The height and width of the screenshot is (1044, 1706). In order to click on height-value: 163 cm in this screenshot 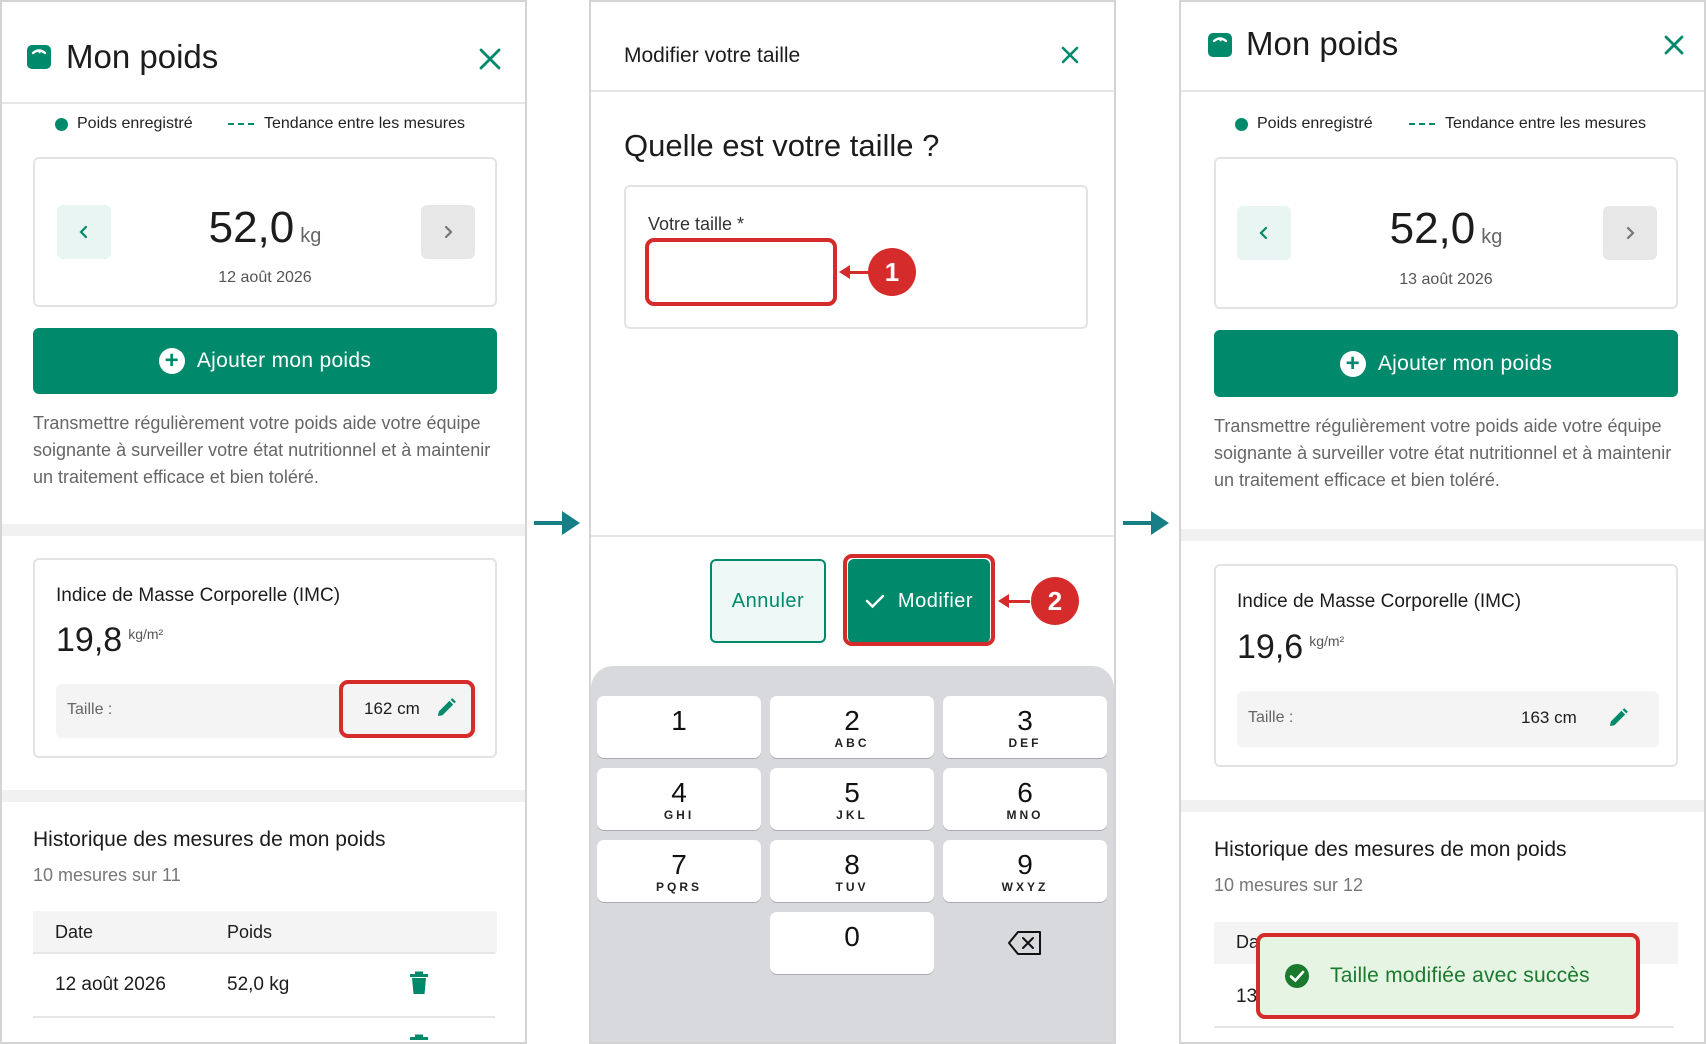, I will do `click(1549, 717)`.